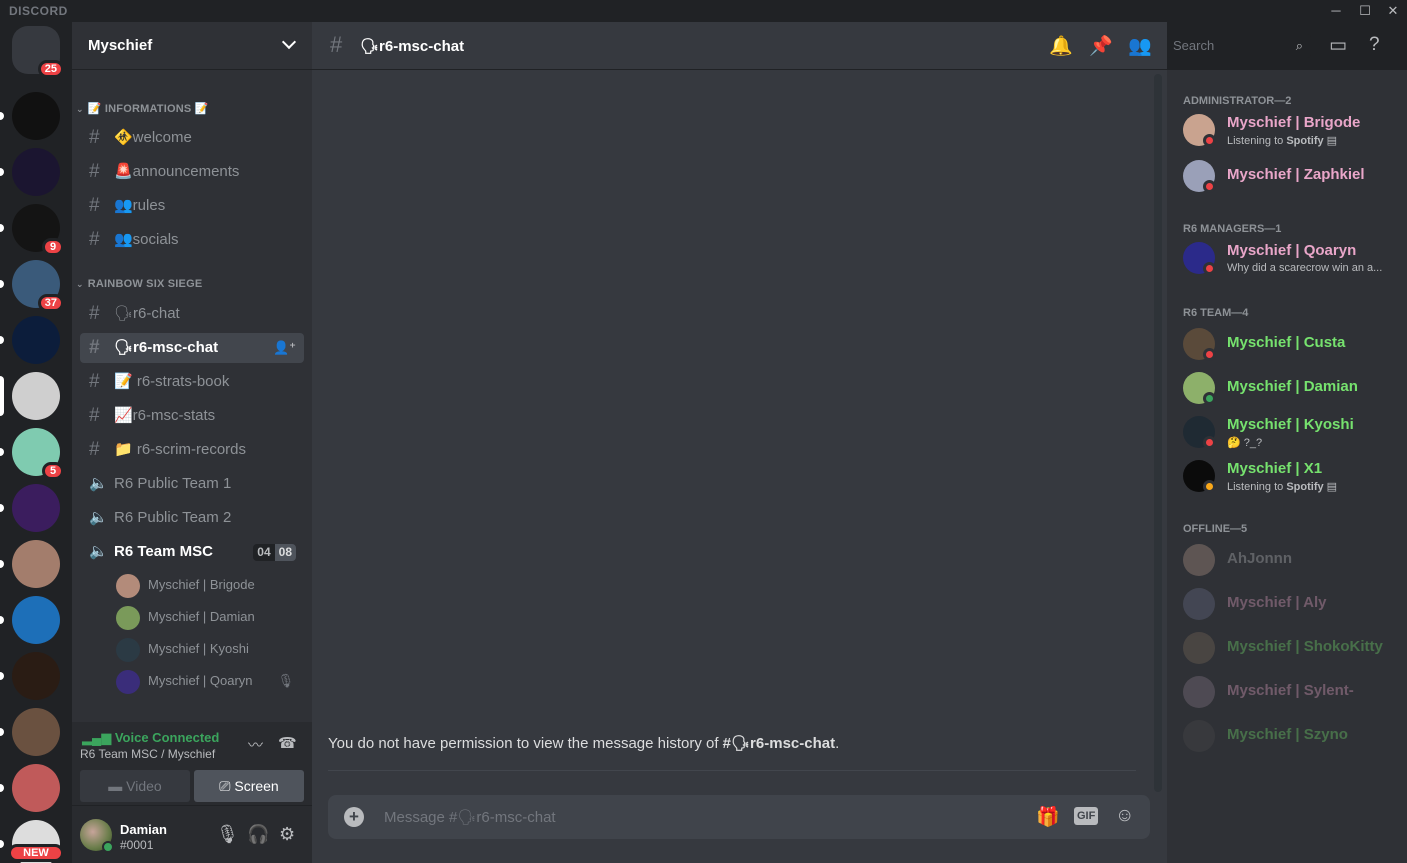 This screenshot has height=863, width=1407. What do you see at coordinates (1292, 250) in the screenshot?
I see `member-name: Myschief | Qoaryn` at bounding box center [1292, 250].